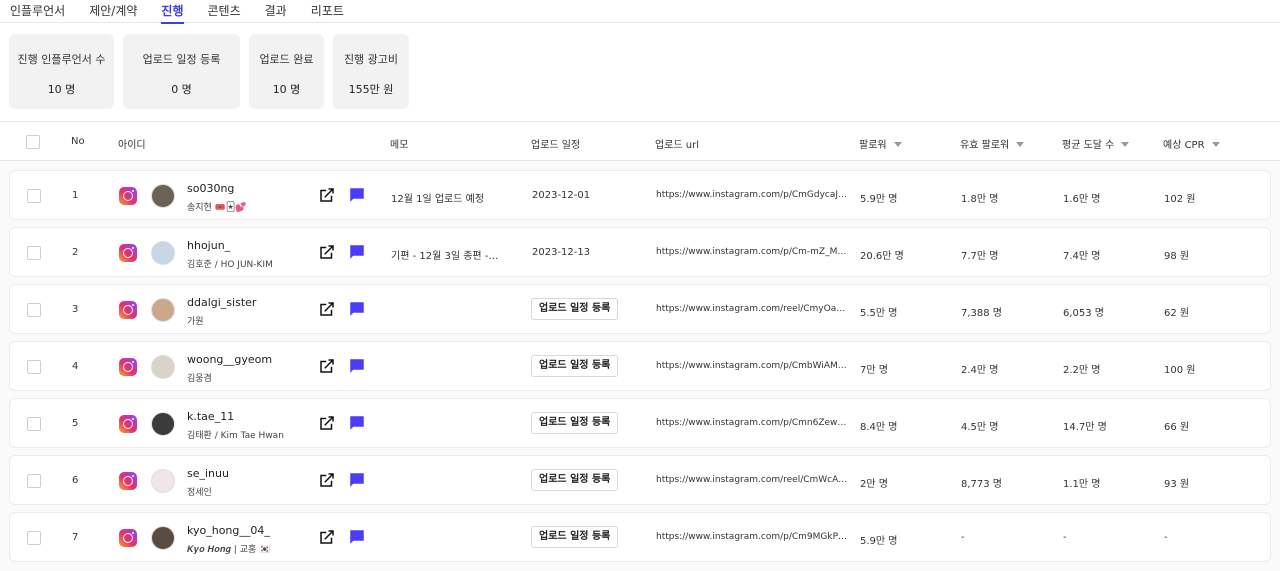 Image resolution: width=1280 pixels, height=571 pixels. Describe the element at coordinates (61, 59) in the screenshot. I see `stat-label: 진행 인플루언서 수` at that location.